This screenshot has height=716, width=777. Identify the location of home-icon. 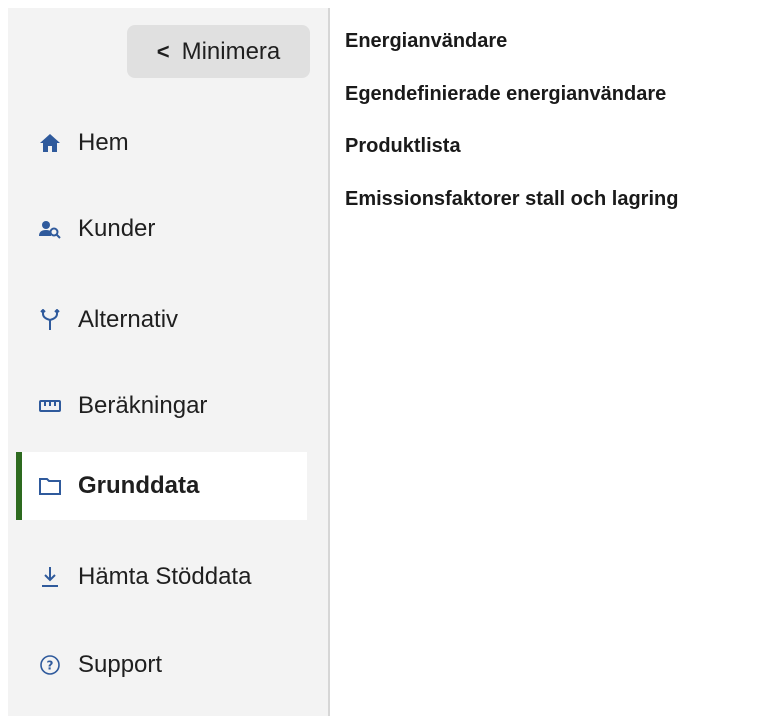
(50, 143).